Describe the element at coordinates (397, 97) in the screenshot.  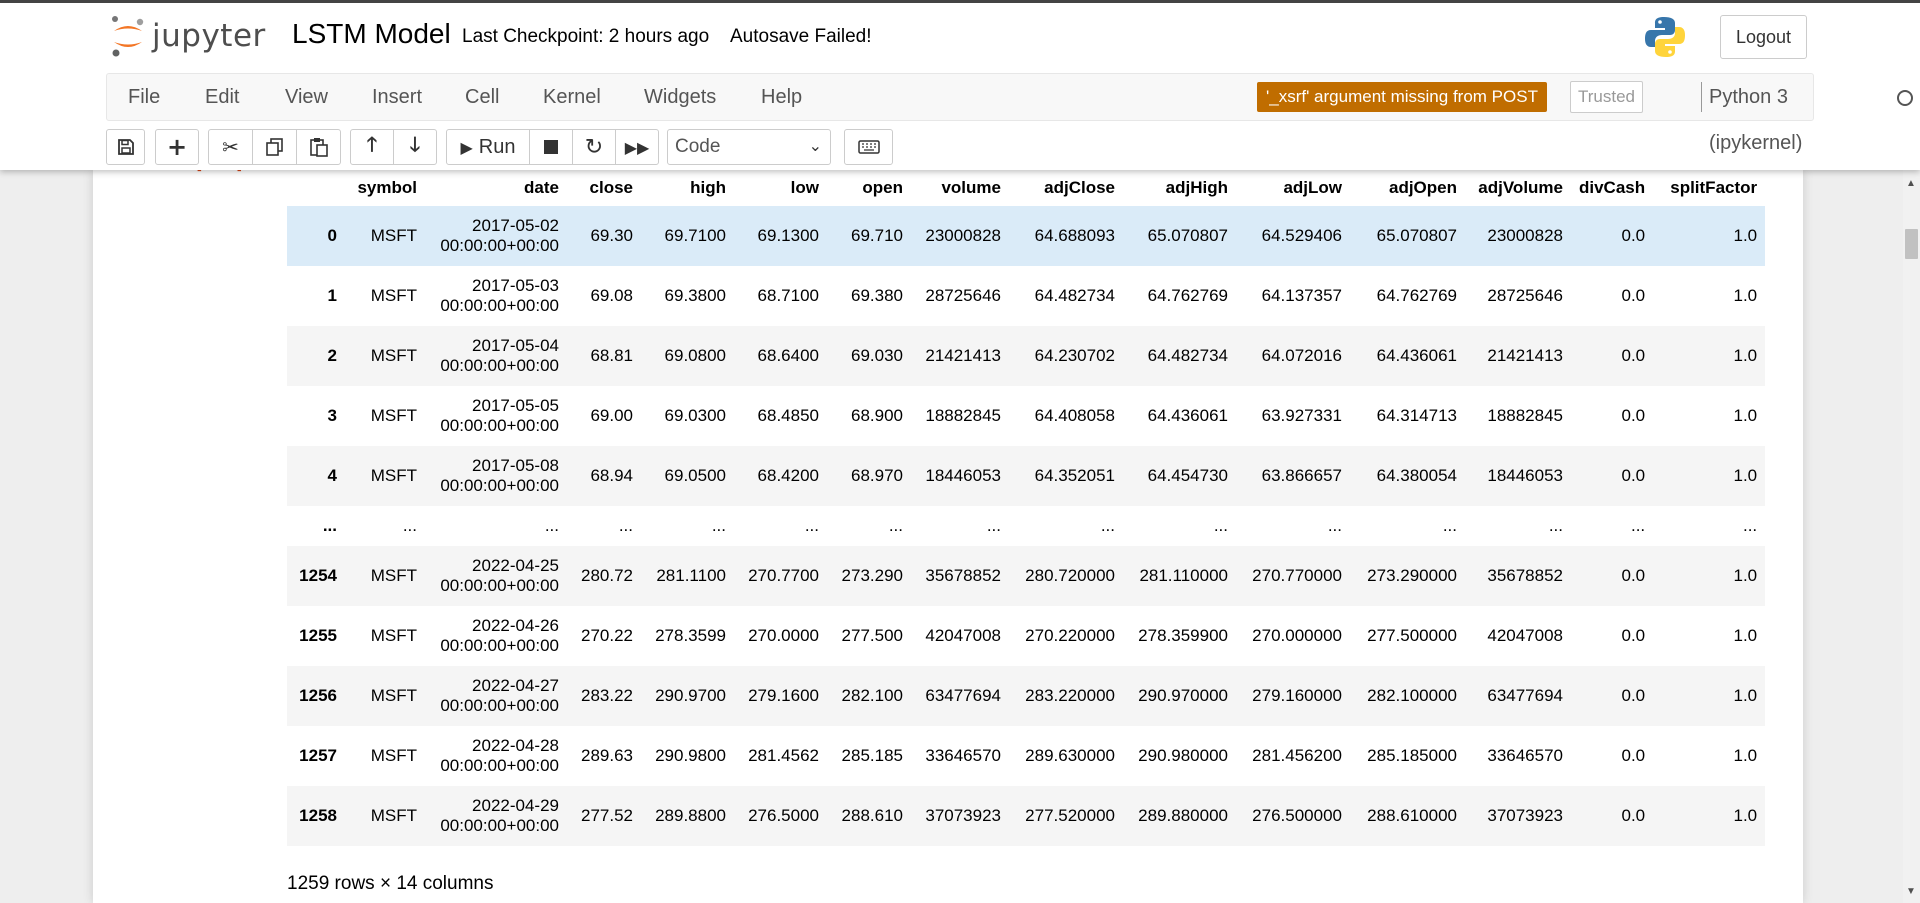
I see `menu-insert: Insert` at that location.